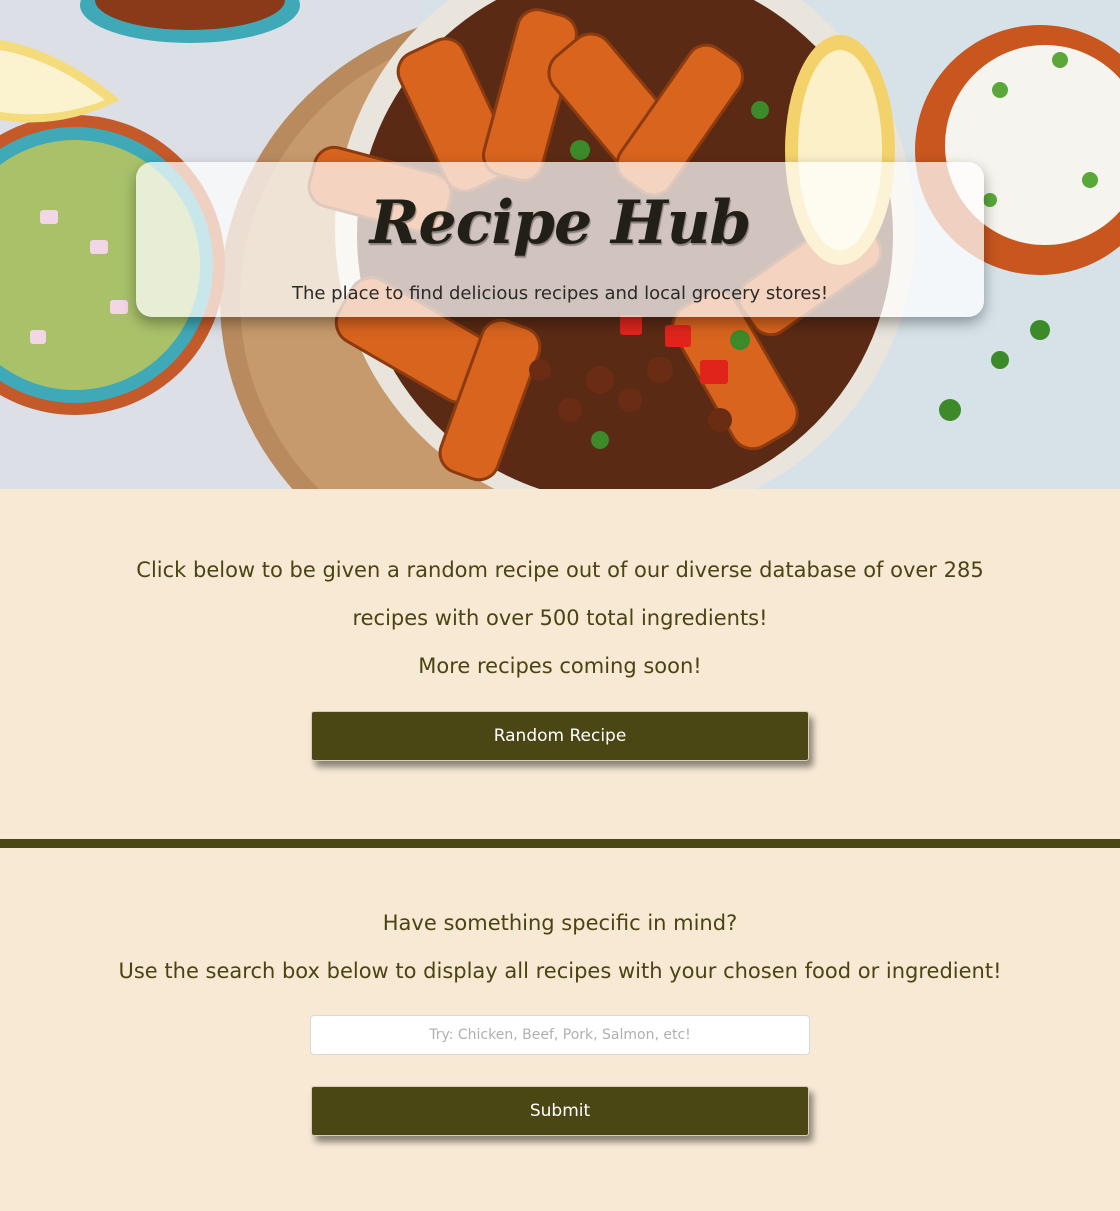 Image resolution: width=1120 pixels, height=1211 pixels. What do you see at coordinates (560, 223) in the screenshot?
I see `site-title: Recipe Hub` at bounding box center [560, 223].